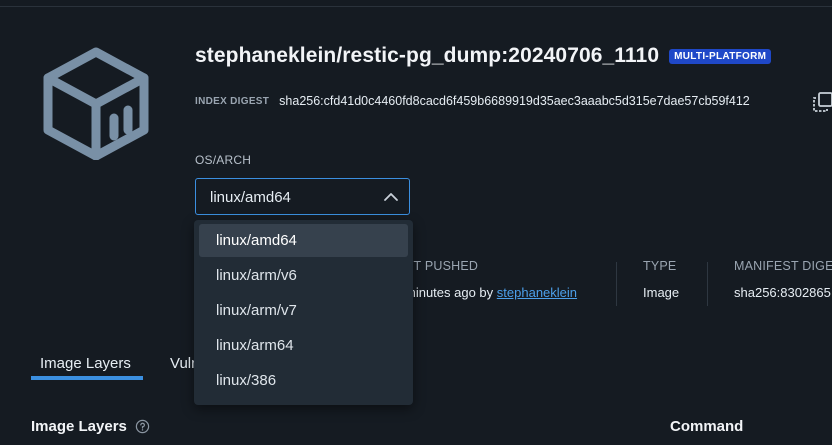 This screenshot has width=832, height=445. Describe the element at coordinates (491, 279) in the screenshot. I see `last-pushed-column: ST PUSHED minutes ago by stephaneklein` at that location.